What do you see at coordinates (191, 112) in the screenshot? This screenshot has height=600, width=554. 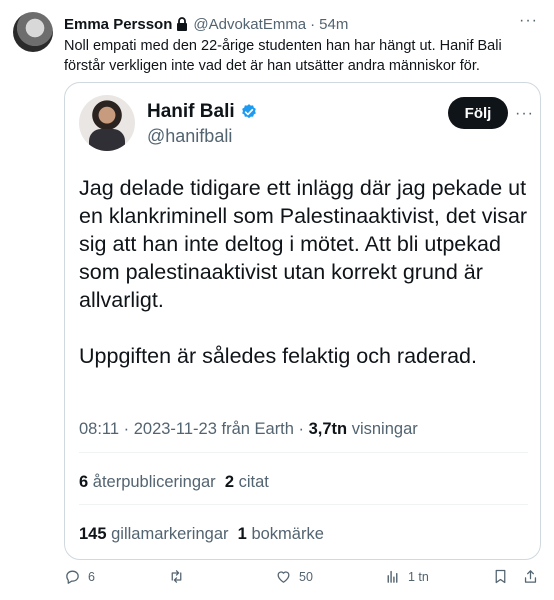 I see `quoted-author-name: Hanif Bali` at bounding box center [191, 112].